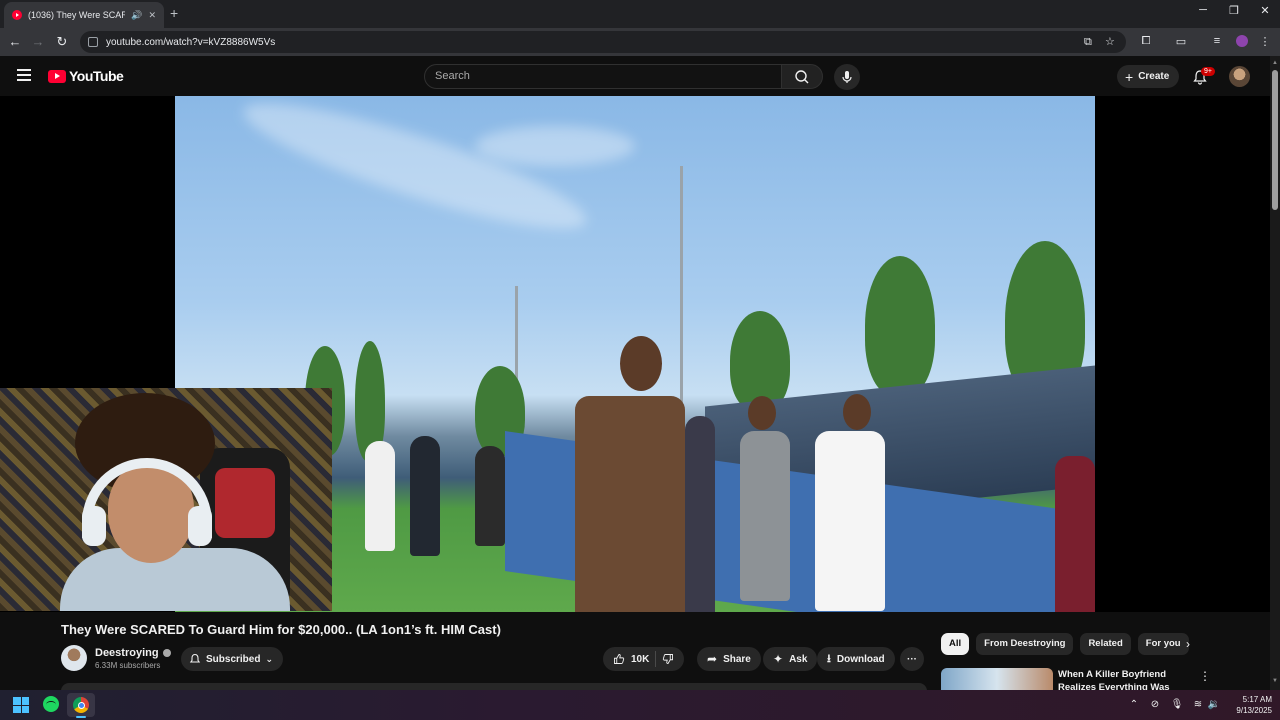  What do you see at coordinates (603, 42) in the screenshot?
I see `address-bar: youtube.com/watch?v=kVZ8886W5Vs ⧉ ☆` at bounding box center [603, 42].